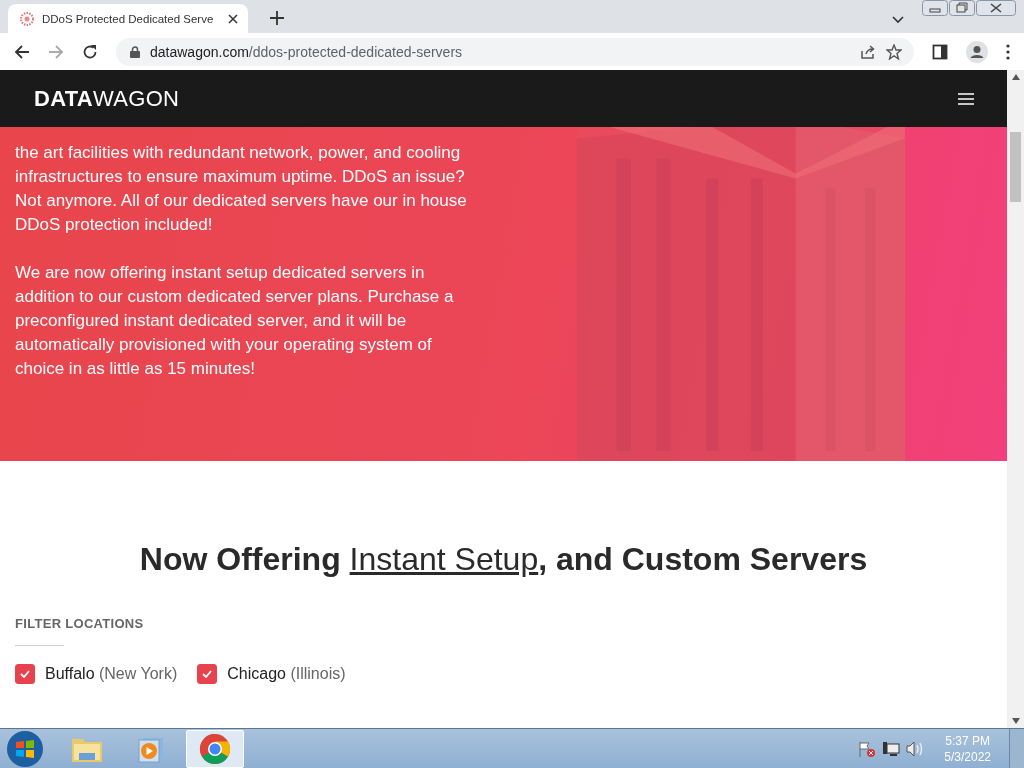 Image resolution: width=1024 pixels, height=768 pixels. I want to click on restore-icon, so click(962, 8).